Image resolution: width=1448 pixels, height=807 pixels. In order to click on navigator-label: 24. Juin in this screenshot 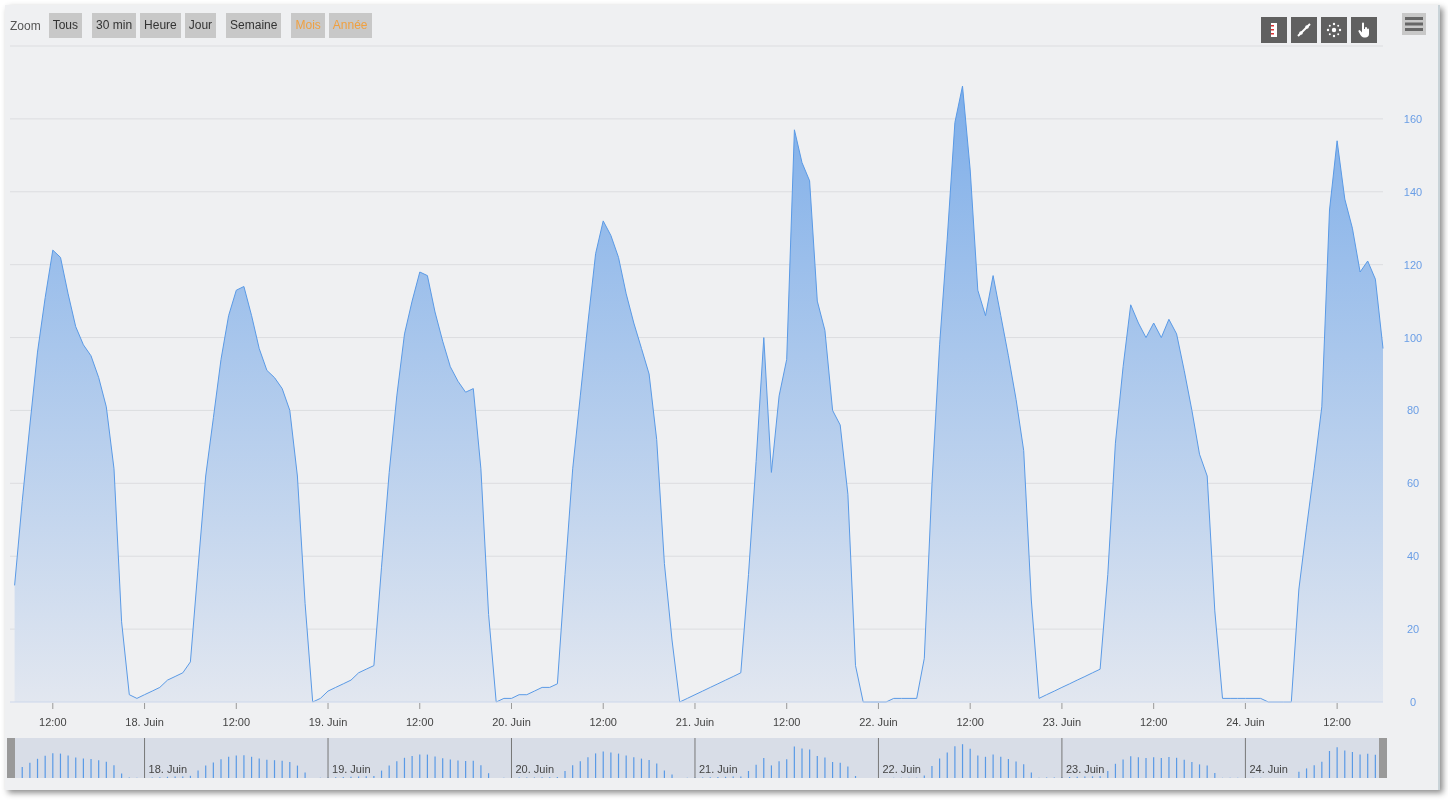, I will do `click(1268, 769)`.